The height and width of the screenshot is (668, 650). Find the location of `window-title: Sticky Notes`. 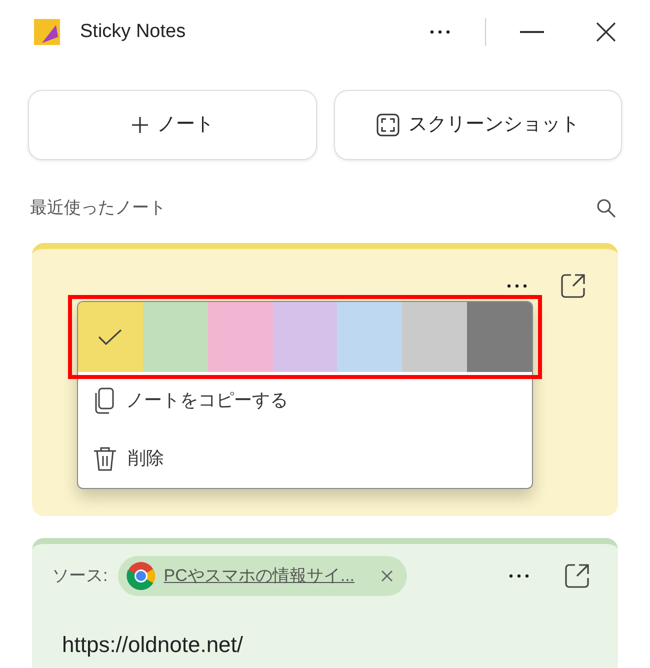

window-title: Sticky Notes is located at coordinates (133, 32).